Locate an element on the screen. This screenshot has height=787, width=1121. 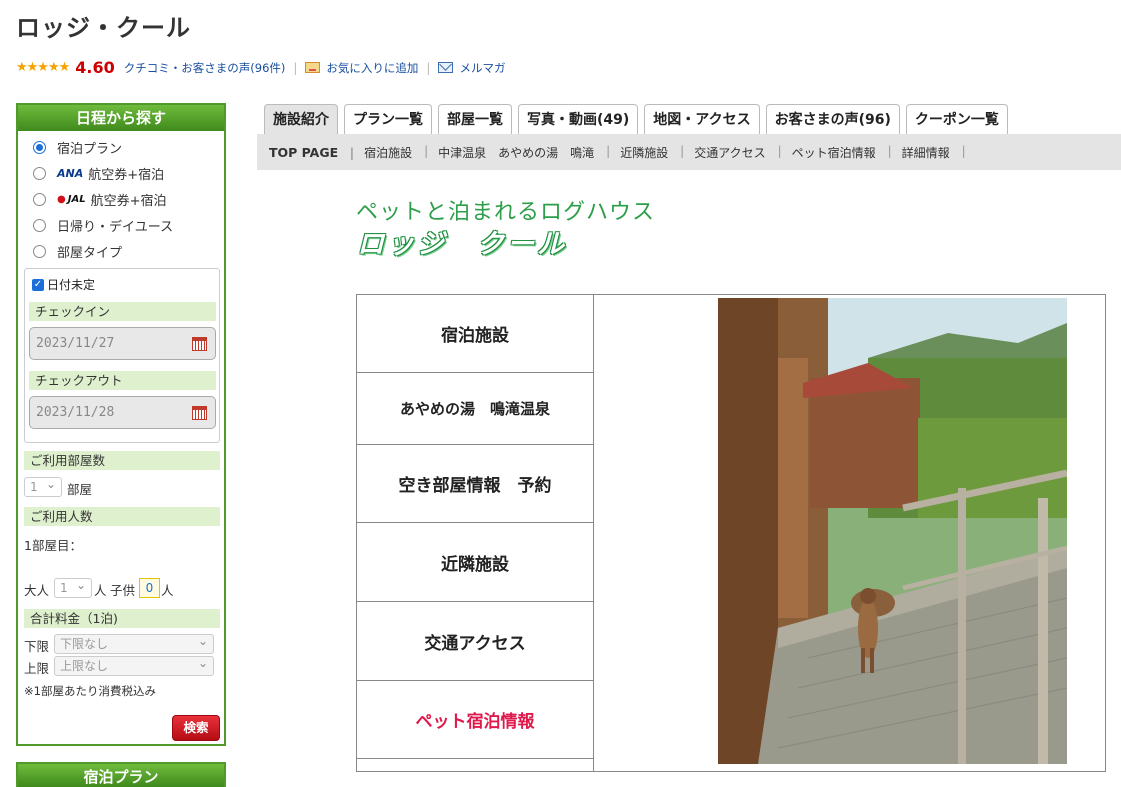
rating-score: 4.60 is located at coordinates (95, 67).